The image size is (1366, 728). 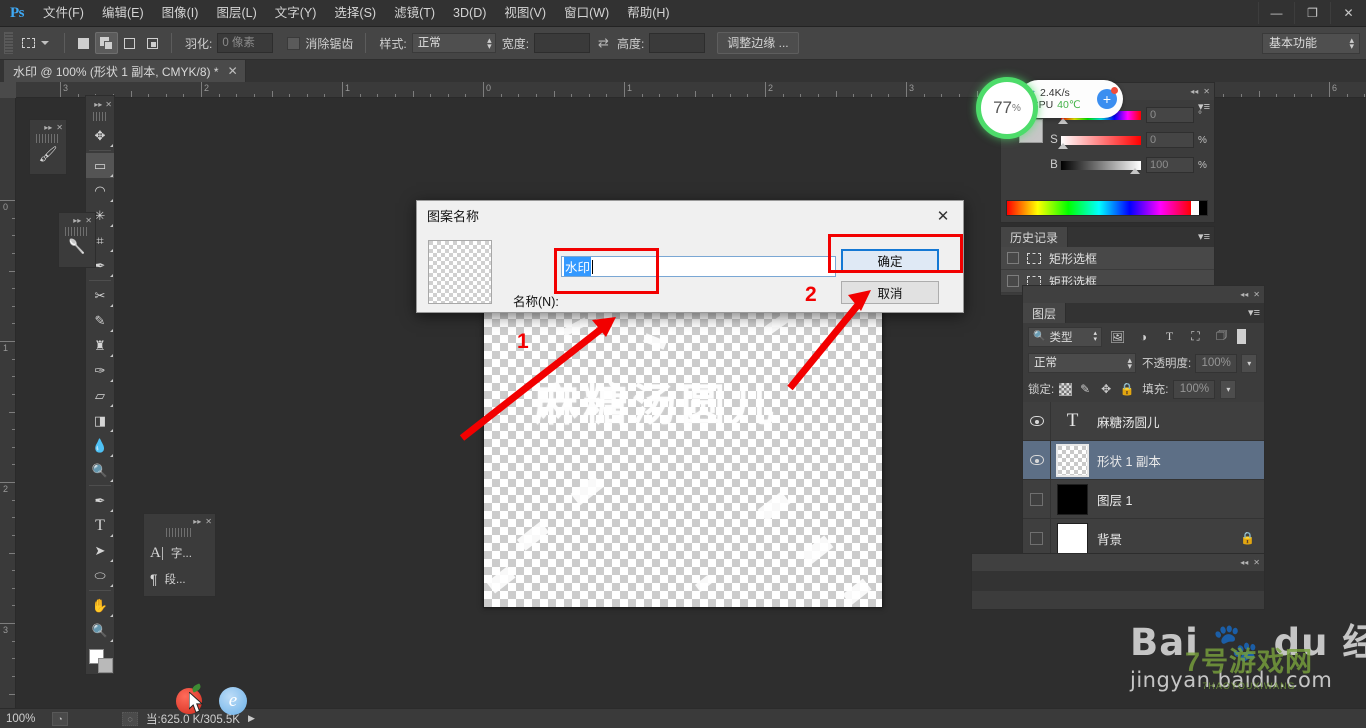 I want to click on opacity-chevron-down-icon: ▾, so click(x=1249, y=363).